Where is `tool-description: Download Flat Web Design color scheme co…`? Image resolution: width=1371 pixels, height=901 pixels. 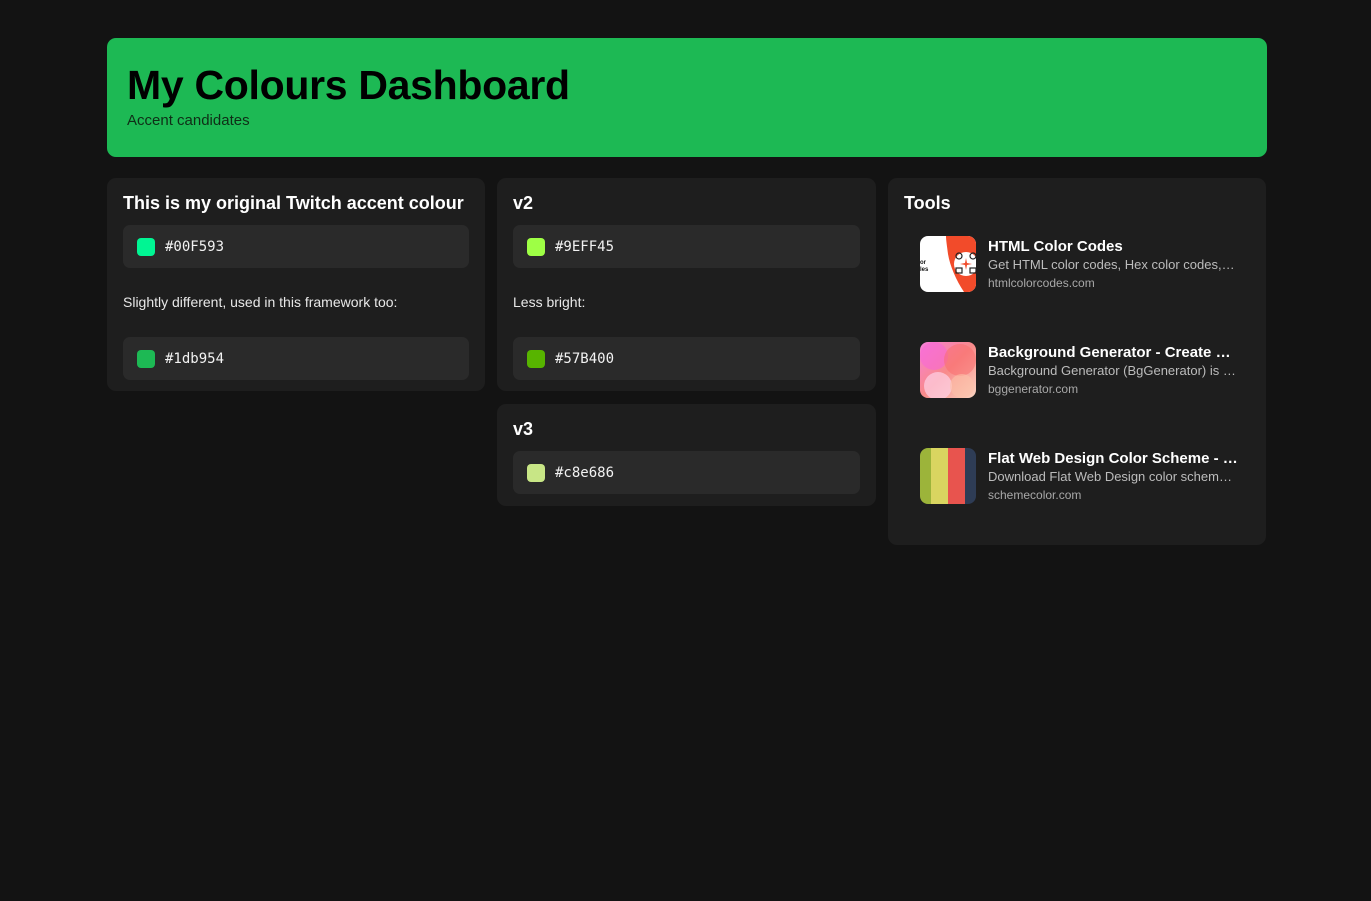 tool-description: Download Flat Web Design color scheme co… is located at coordinates (1113, 476).